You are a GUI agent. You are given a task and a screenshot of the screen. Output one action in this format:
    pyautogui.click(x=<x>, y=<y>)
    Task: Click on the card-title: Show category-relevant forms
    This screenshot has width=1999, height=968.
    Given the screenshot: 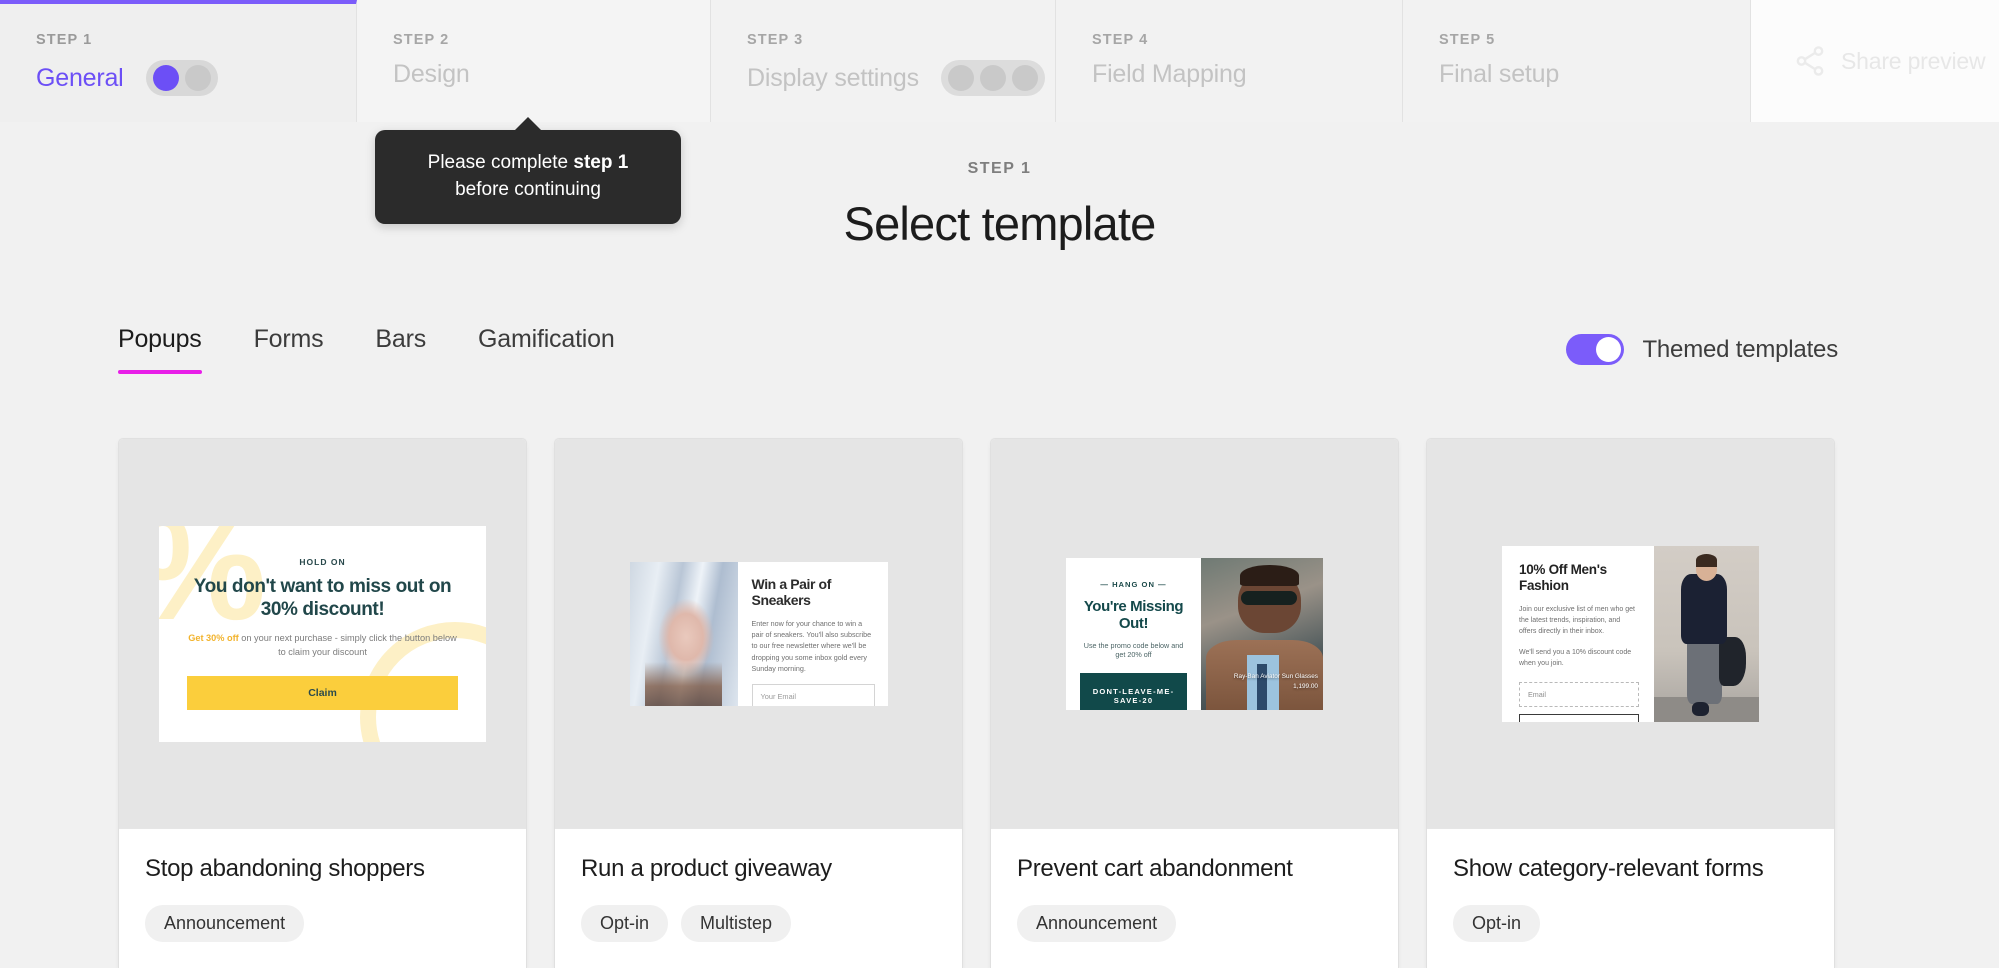 What is the action you would take?
    pyautogui.click(x=1608, y=868)
    